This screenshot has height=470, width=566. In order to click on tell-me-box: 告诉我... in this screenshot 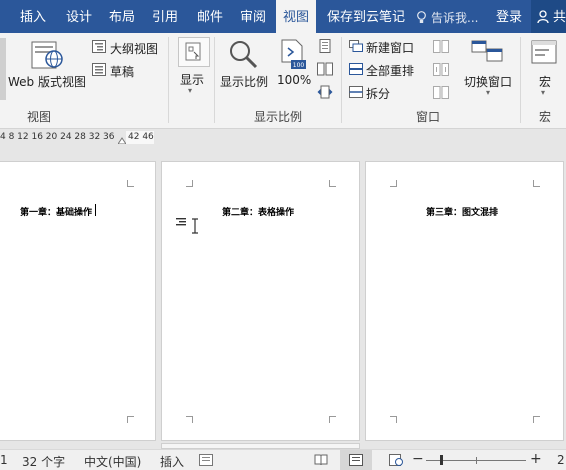, I will do `click(447, 19)`.